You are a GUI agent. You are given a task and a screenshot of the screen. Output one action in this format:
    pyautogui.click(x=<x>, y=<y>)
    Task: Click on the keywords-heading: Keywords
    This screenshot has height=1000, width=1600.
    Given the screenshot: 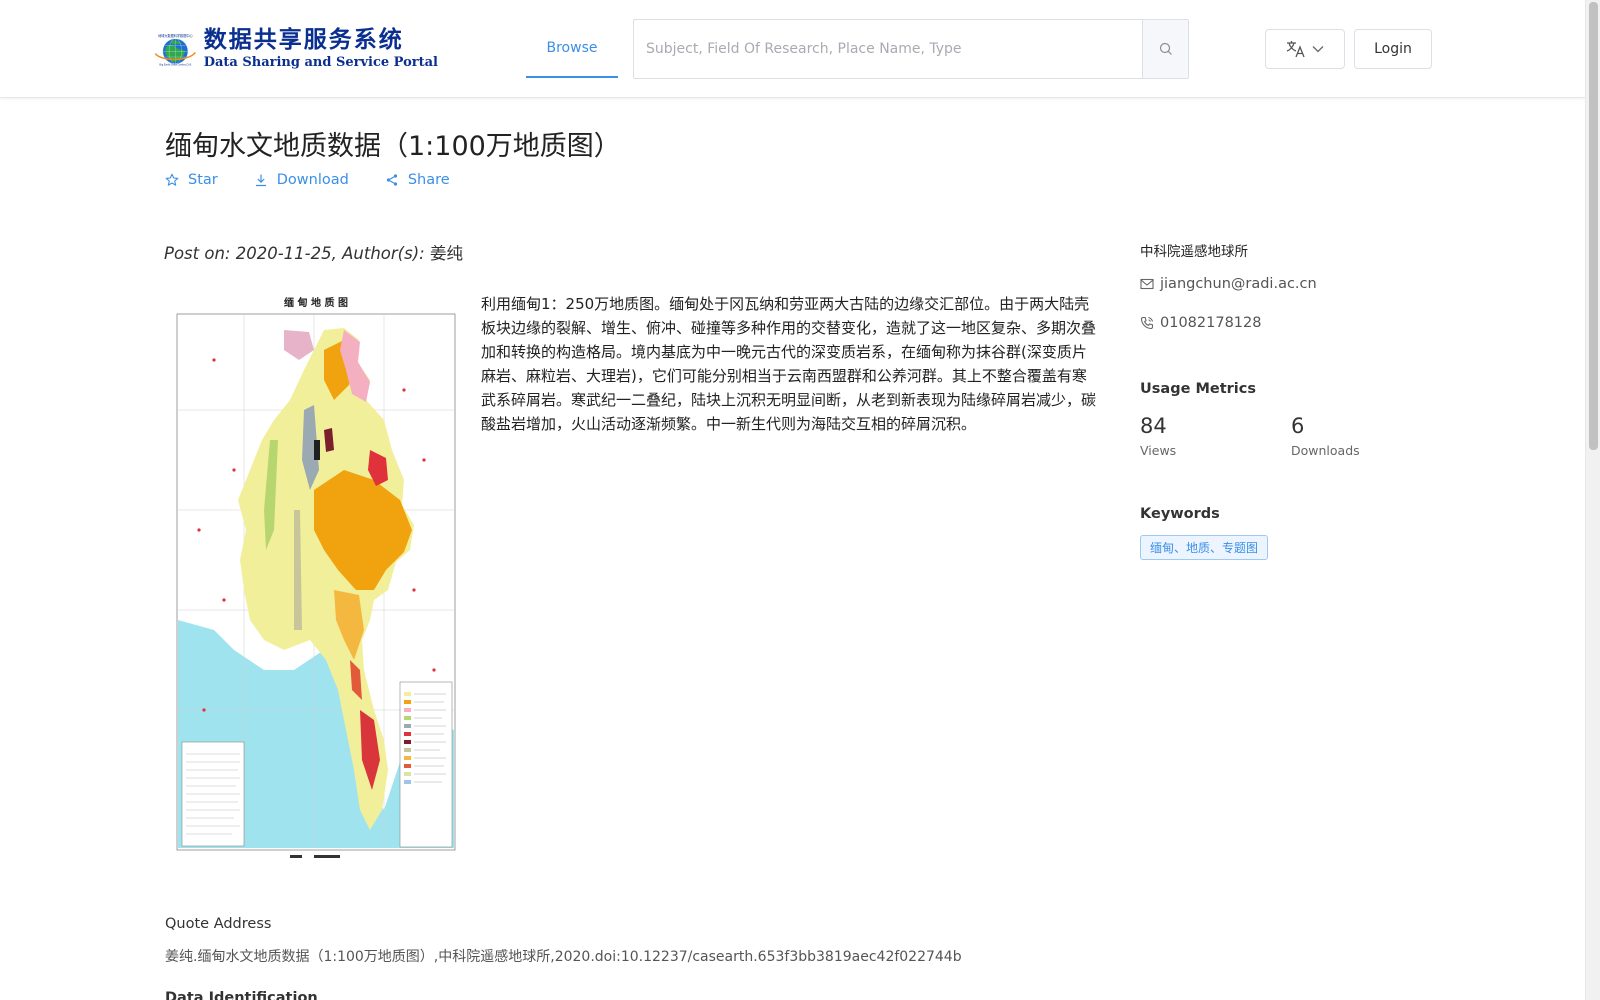 What is the action you would take?
    pyautogui.click(x=1180, y=514)
    